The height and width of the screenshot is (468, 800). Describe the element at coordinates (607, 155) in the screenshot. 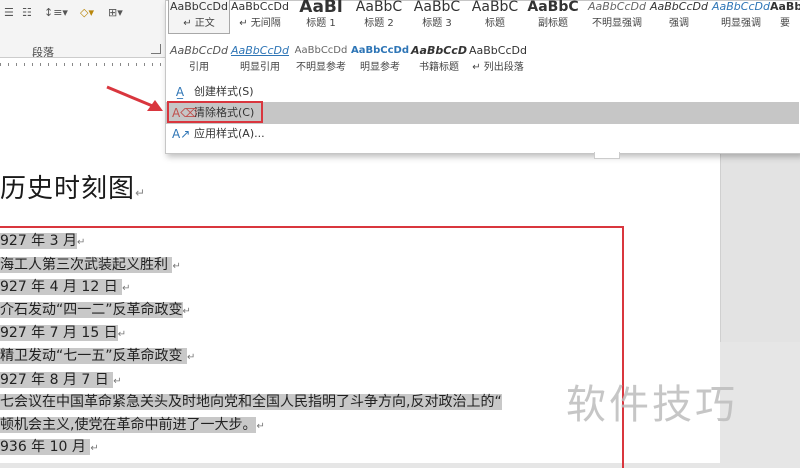

I see `gallery-resize-handle` at that location.